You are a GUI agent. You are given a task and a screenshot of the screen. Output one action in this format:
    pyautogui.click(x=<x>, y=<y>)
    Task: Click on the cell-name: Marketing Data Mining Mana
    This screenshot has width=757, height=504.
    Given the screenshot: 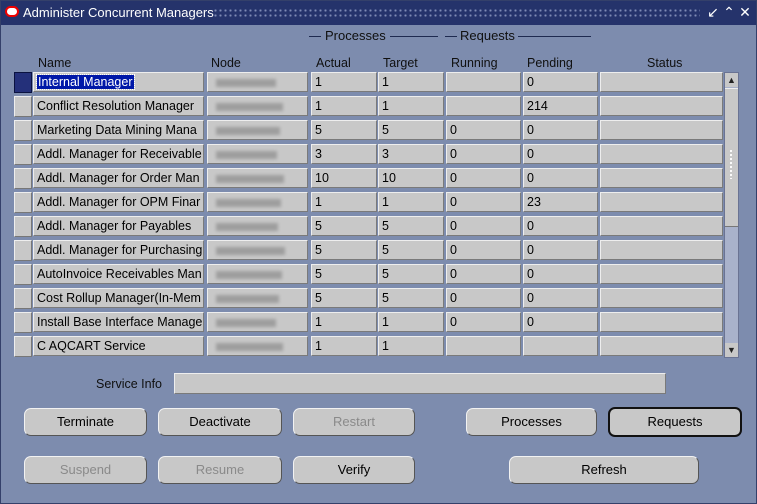 What is the action you would take?
    pyautogui.click(x=118, y=130)
    